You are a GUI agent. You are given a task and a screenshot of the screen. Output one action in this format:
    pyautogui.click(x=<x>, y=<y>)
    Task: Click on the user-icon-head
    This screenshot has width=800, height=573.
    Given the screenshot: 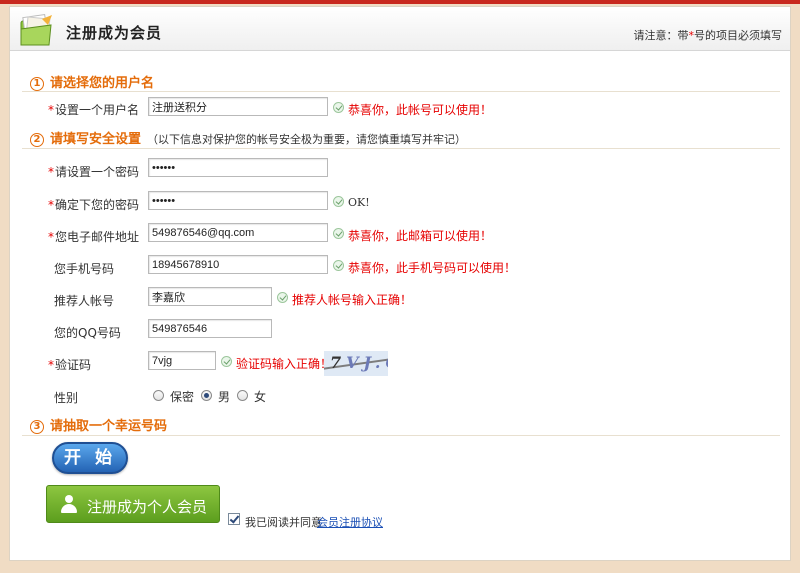 What is the action you would take?
    pyautogui.click(x=69, y=499)
    